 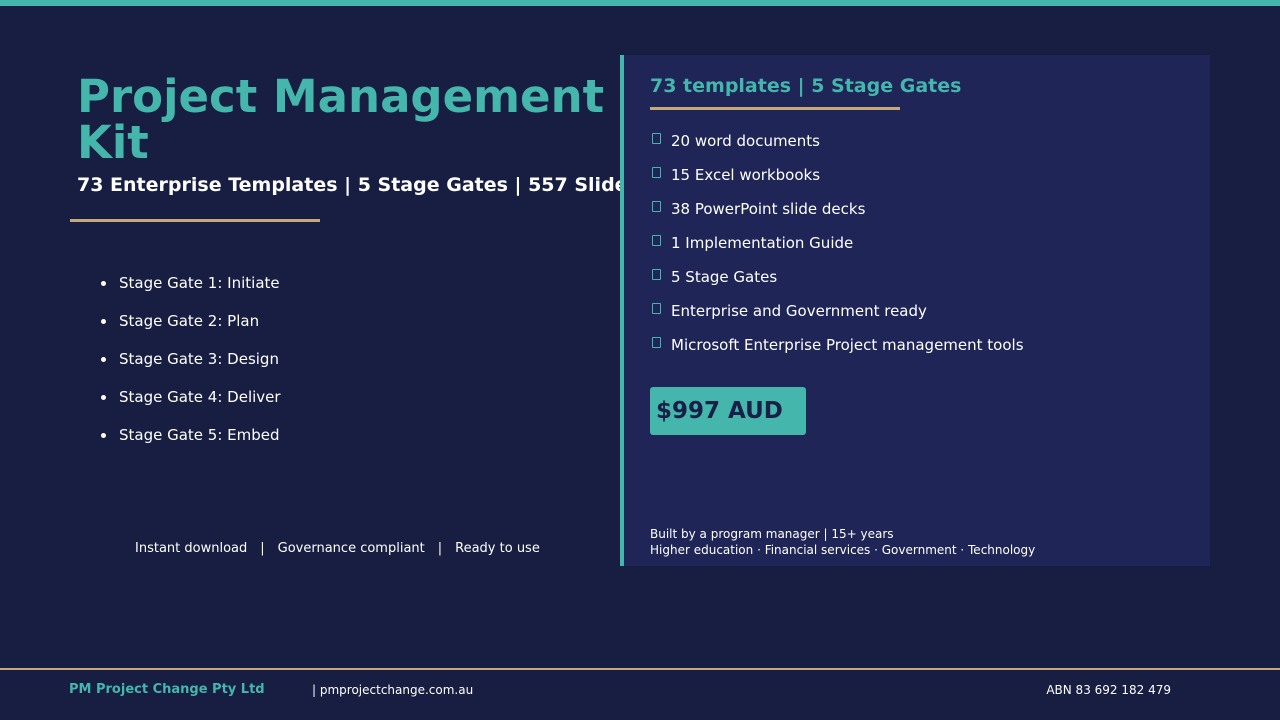 I want to click on list-item: Enterprise and Government ready, so click(x=837, y=314).